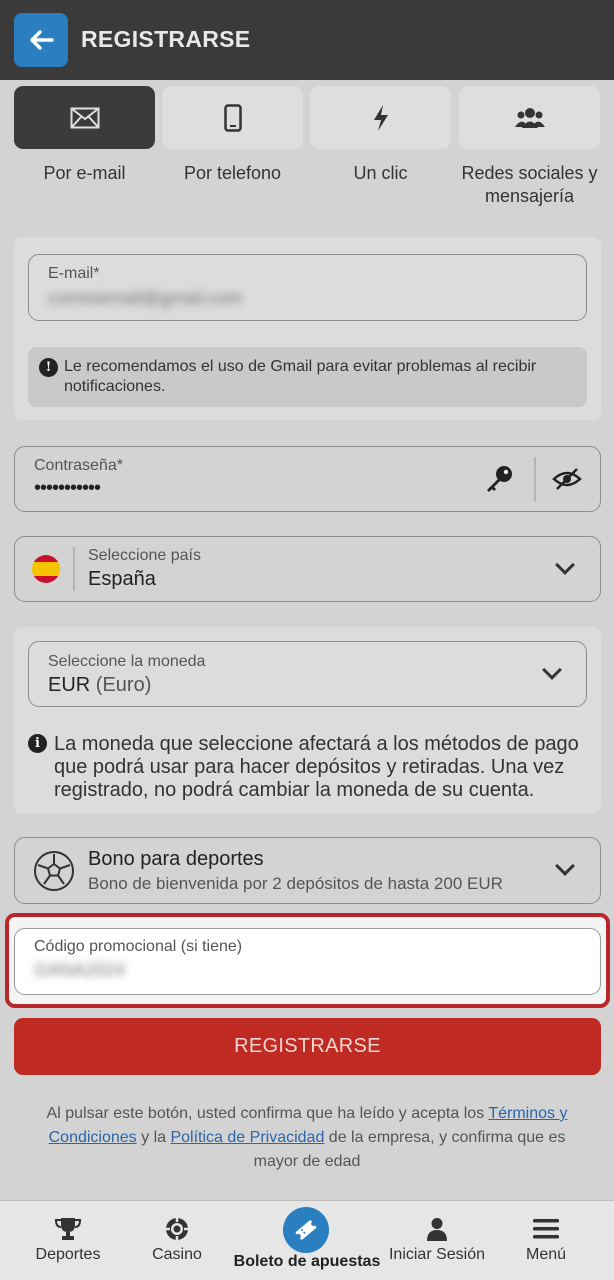 This screenshot has height=1280, width=614. Describe the element at coordinates (437, 1254) in the screenshot. I see `nav-login-label: Iniciar Sesión` at that location.